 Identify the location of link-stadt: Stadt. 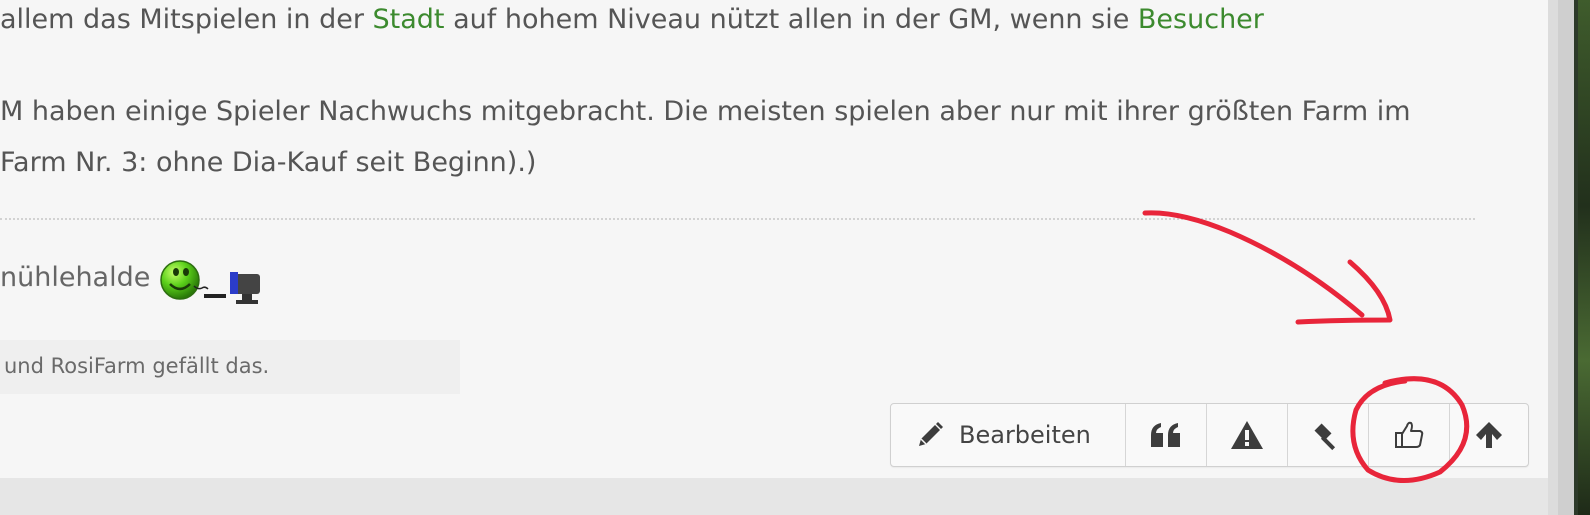
(409, 19).